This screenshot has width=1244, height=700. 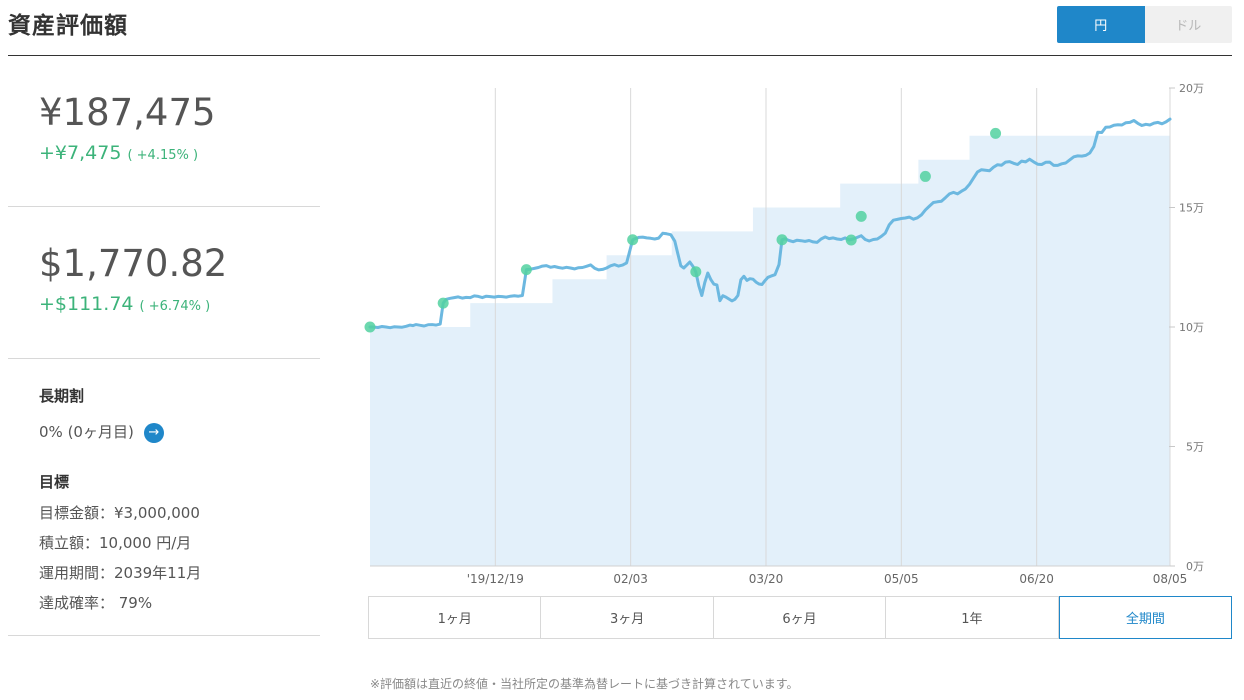 I want to click on yen-change-amount: +¥7,475, so click(x=80, y=153).